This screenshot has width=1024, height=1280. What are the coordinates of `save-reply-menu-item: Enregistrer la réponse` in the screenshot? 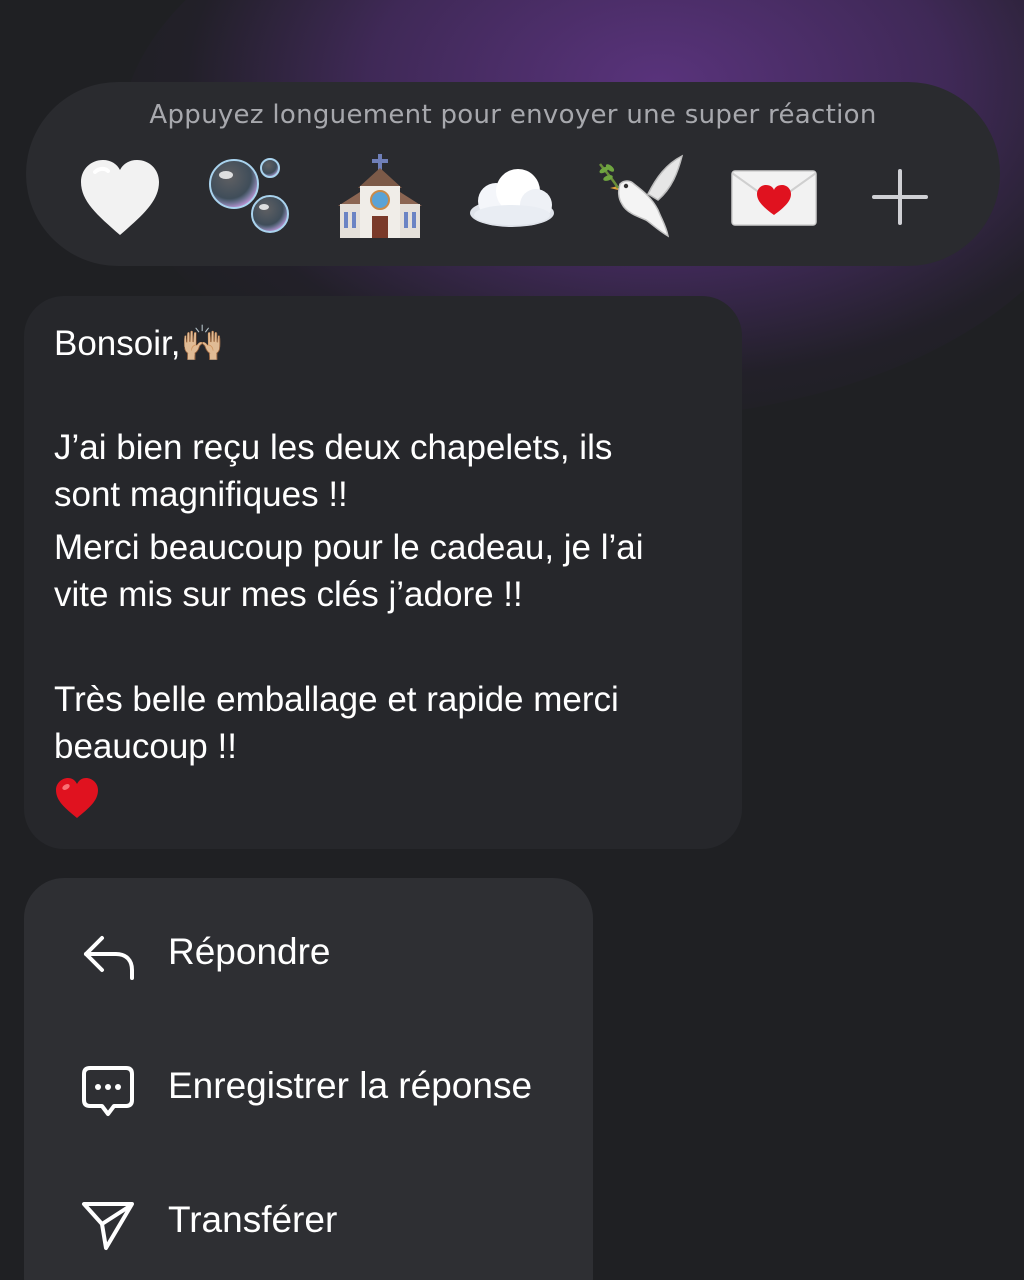 It's located at (308, 1088).